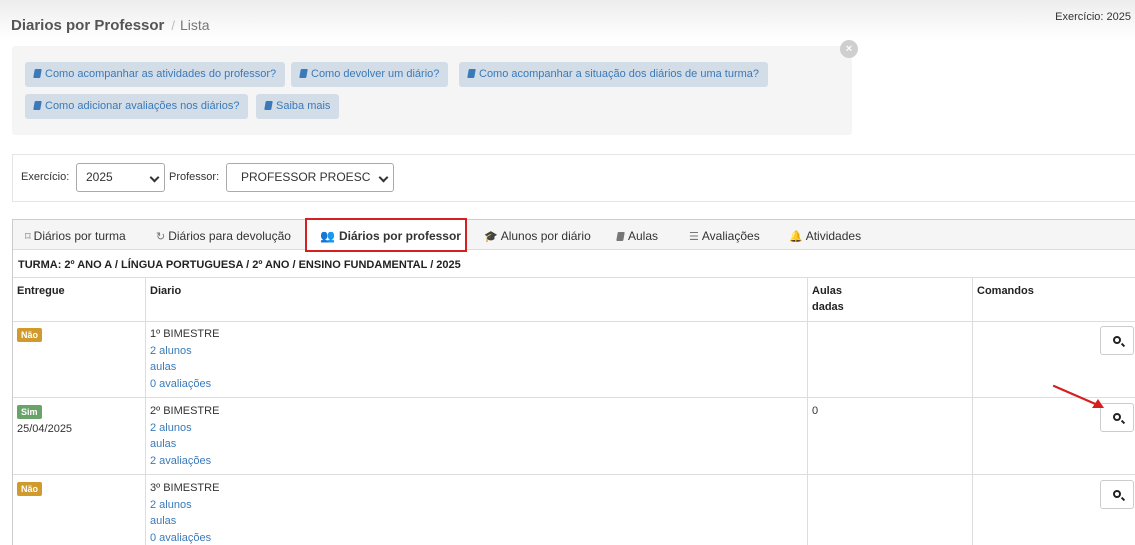  I want to click on tab-aulas: Aulas, so click(637, 236).